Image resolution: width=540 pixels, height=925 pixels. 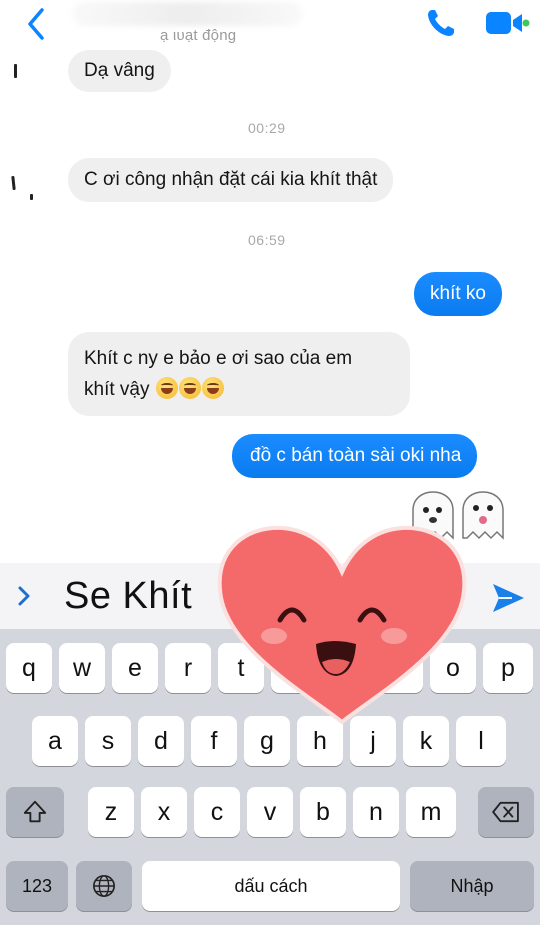 I want to click on message-text: Dạ vâng, so click(x=119, y=70).